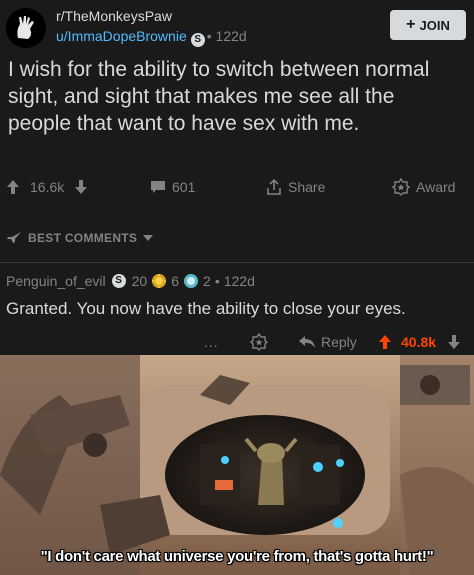 This screenshot has height=575, width=474. What do you see at coordinates (231, 36) in the screenshot?
I see `post-time: 122d` at bounding box center [231, 36].